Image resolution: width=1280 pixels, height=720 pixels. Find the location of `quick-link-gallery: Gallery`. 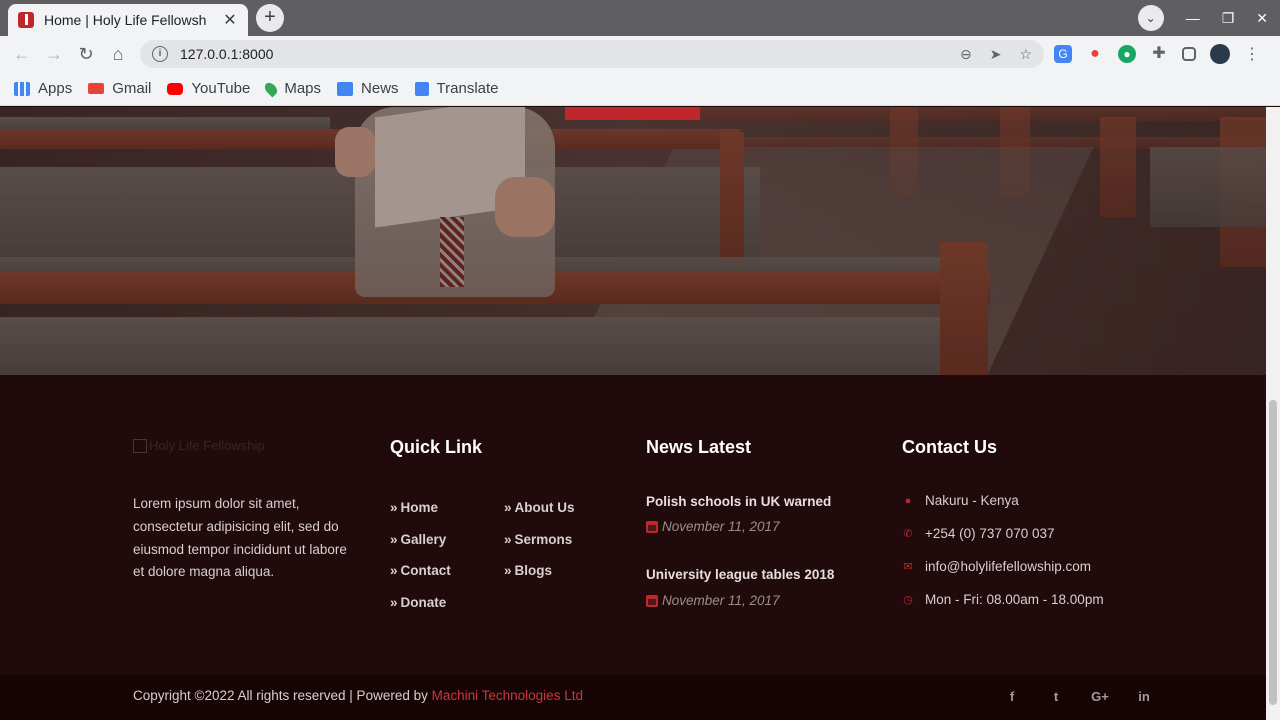

quick-link-gallery: Gallery is located at coordinates (418, 539).